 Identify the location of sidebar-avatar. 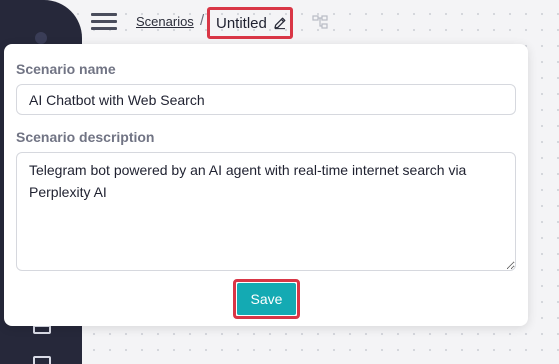
(41, 38).